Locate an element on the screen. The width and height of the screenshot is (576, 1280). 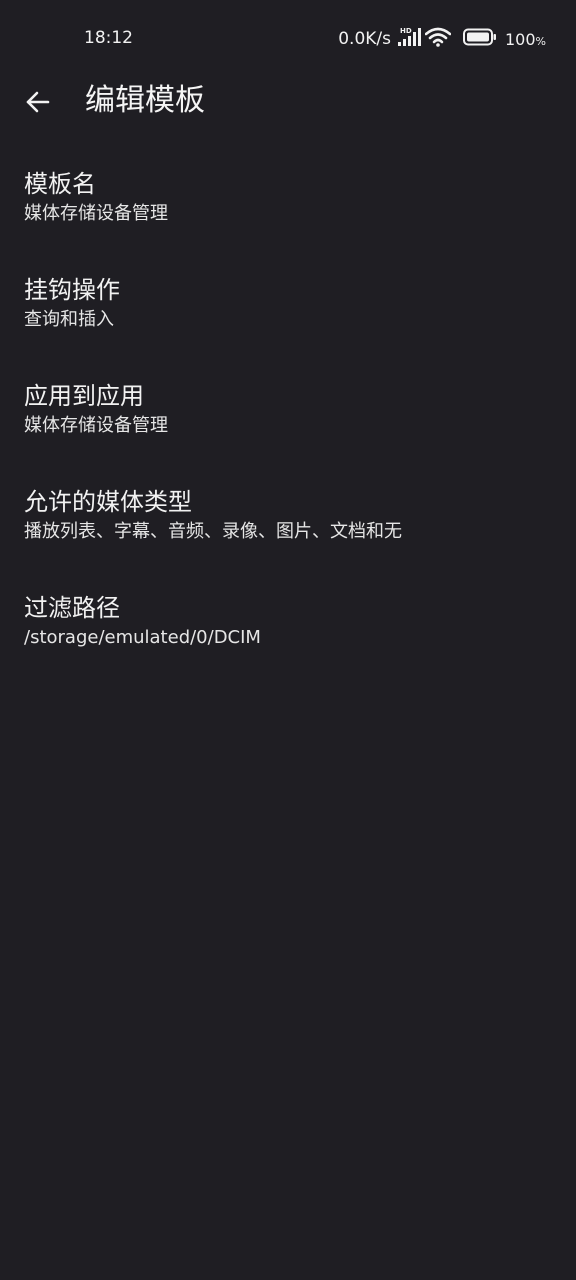
status-icons: 0.0K/s HD 100% is located at coordinates (442, 39).